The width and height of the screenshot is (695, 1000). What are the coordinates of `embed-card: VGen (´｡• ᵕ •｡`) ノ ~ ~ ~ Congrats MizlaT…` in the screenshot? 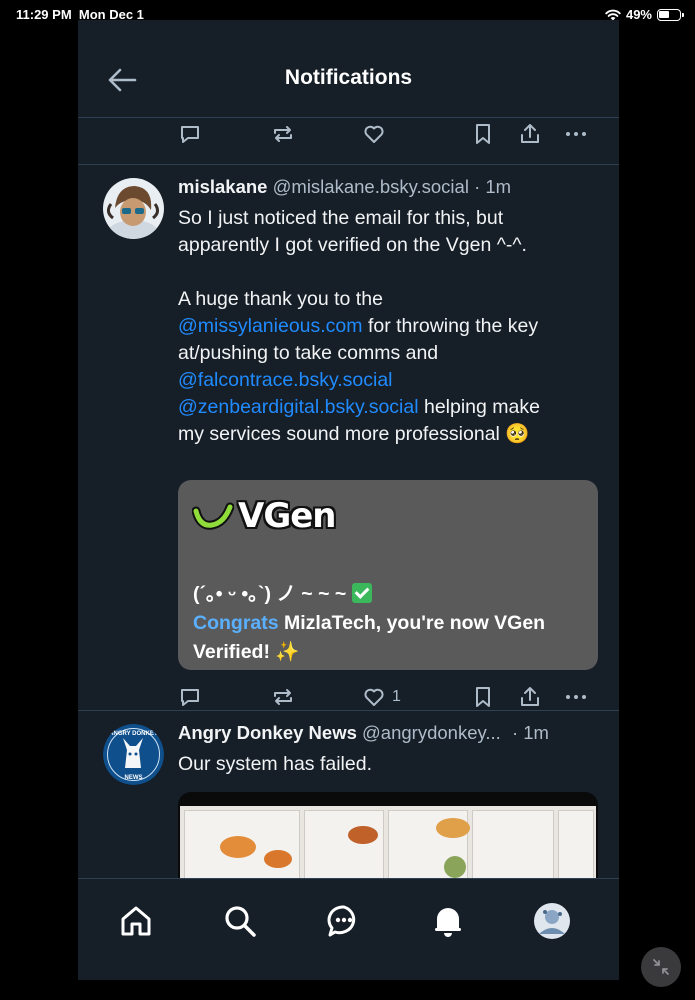 It's located at (388, 575).